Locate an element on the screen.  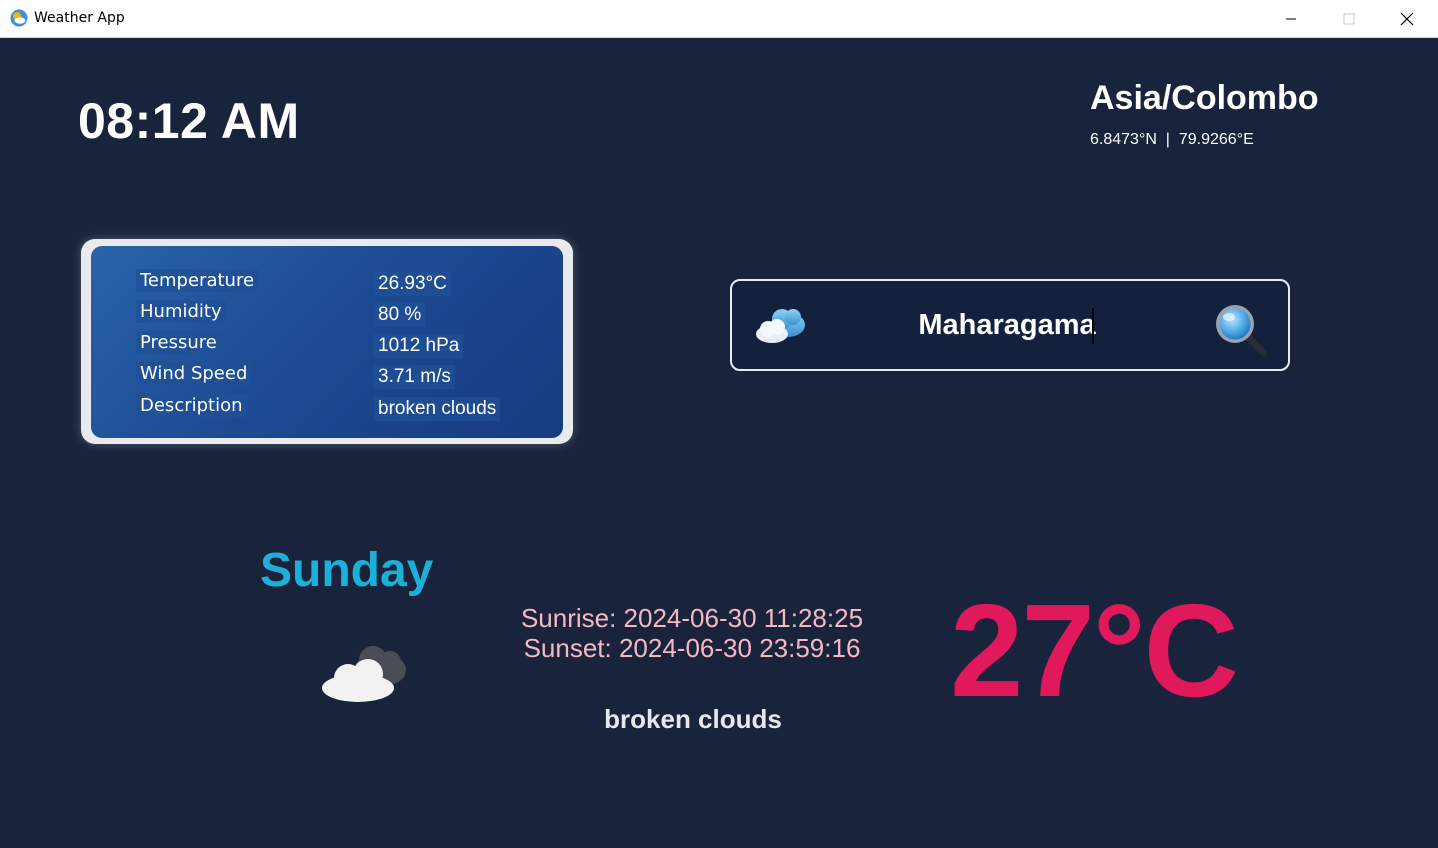
current-time: 08:12 AM is located at coordinates (189, 121).